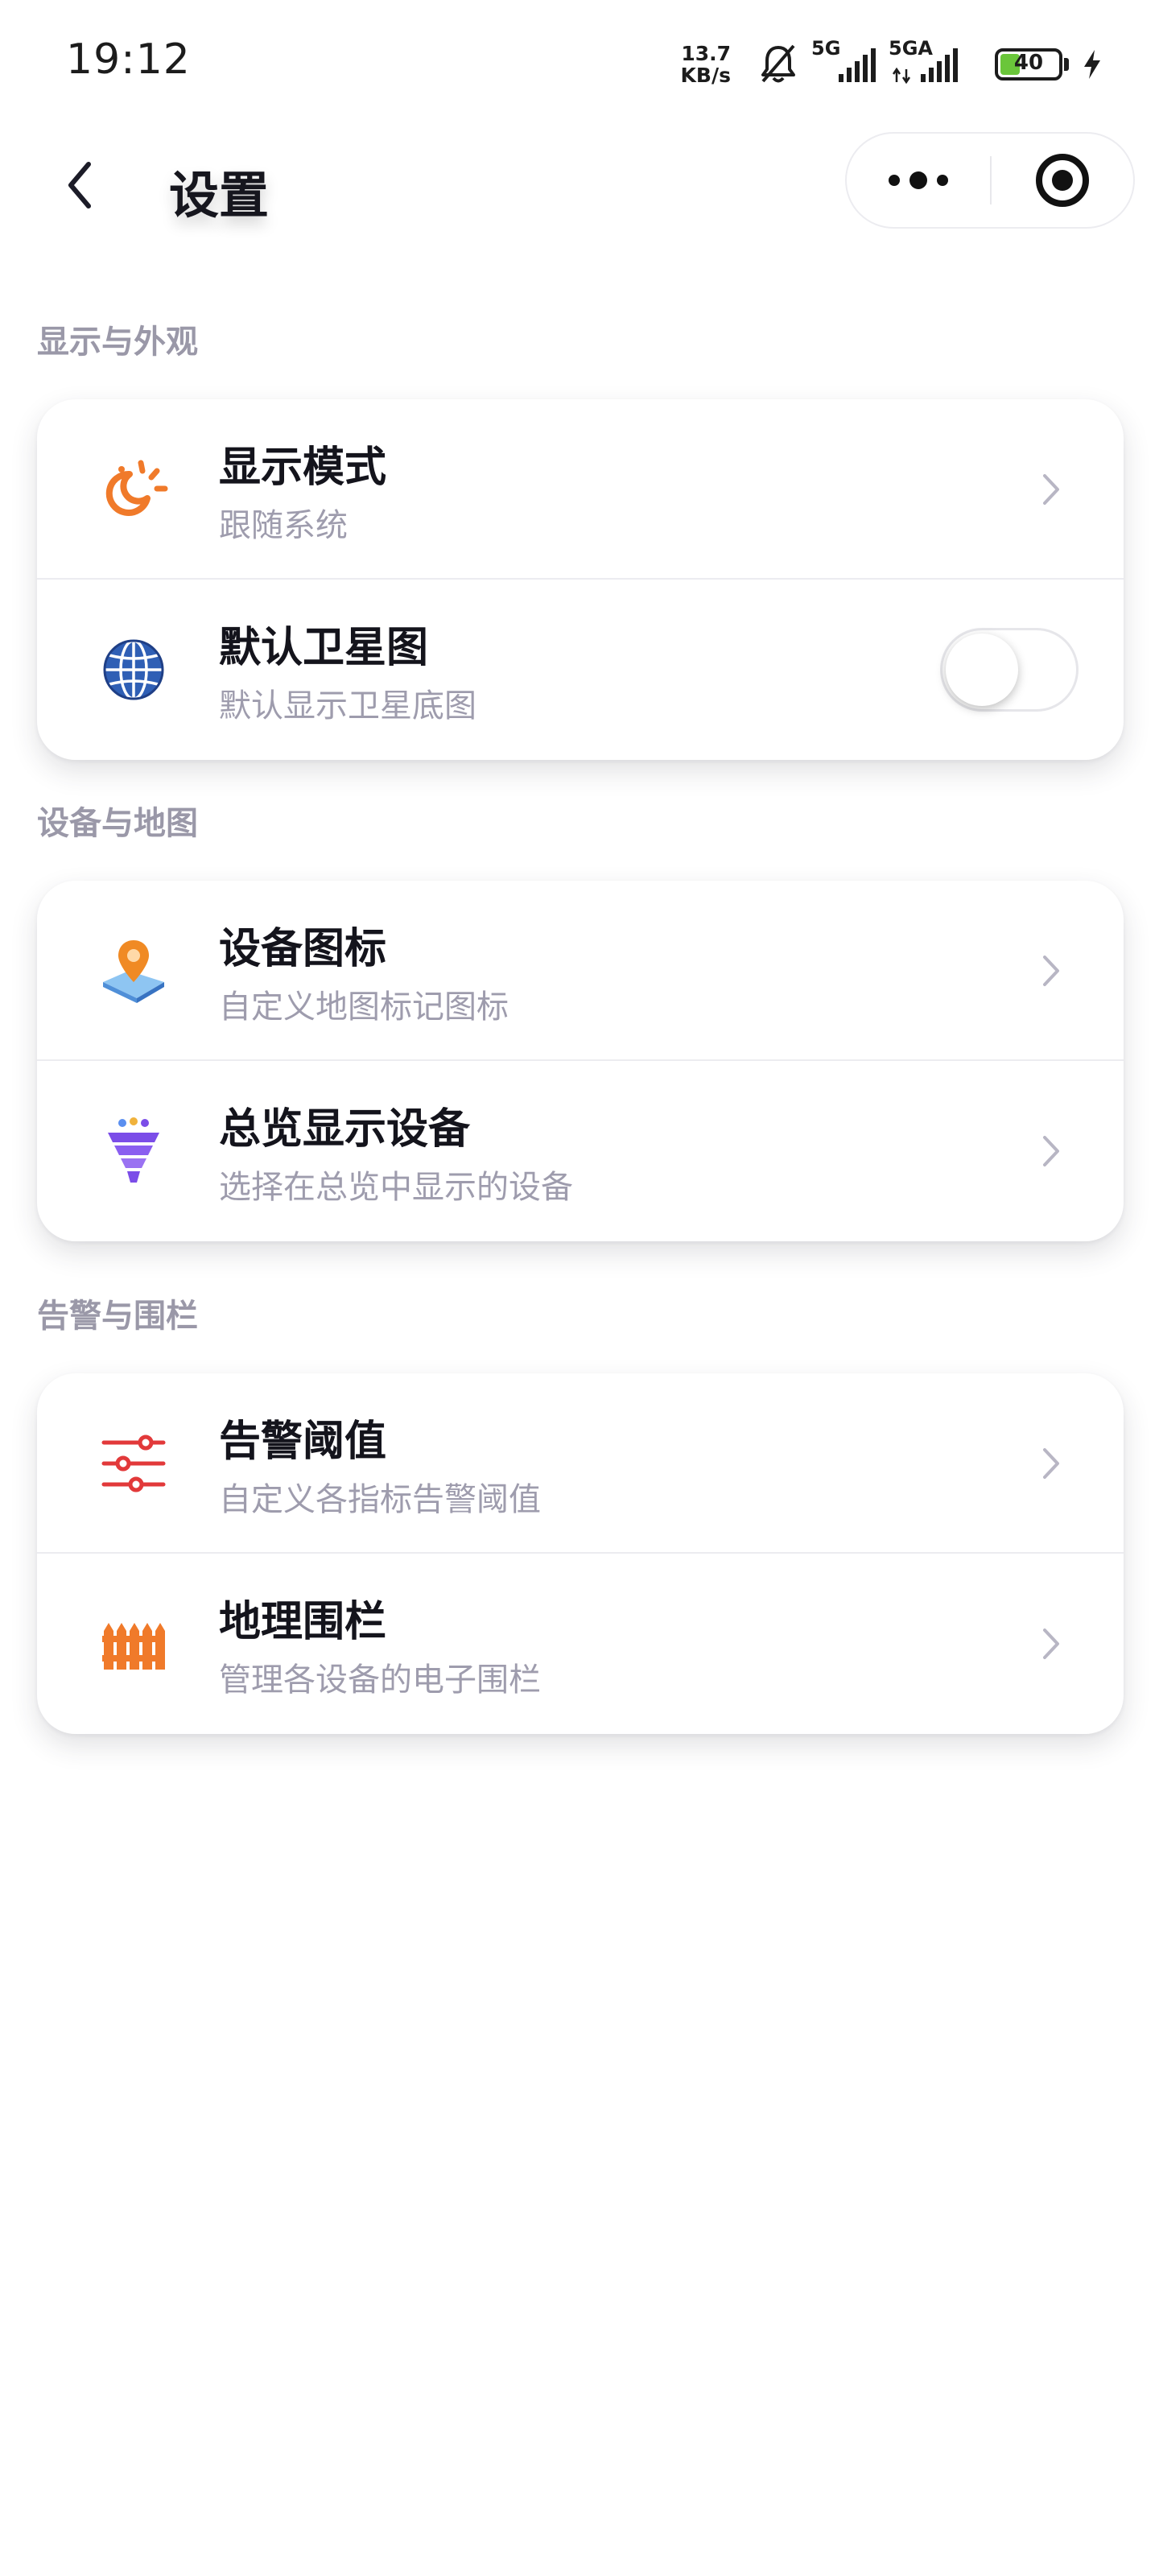 The image size is (1159, 2576). I want to click on toggle-knob, so click(982, 670).